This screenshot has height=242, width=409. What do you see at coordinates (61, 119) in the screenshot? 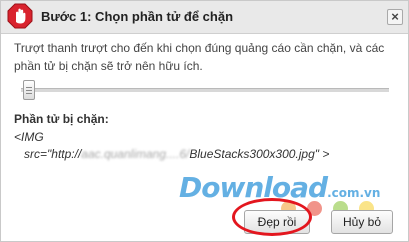
I see `blocked-element-label: Phần tử bị chặn:` at bounding box center [61, 119].